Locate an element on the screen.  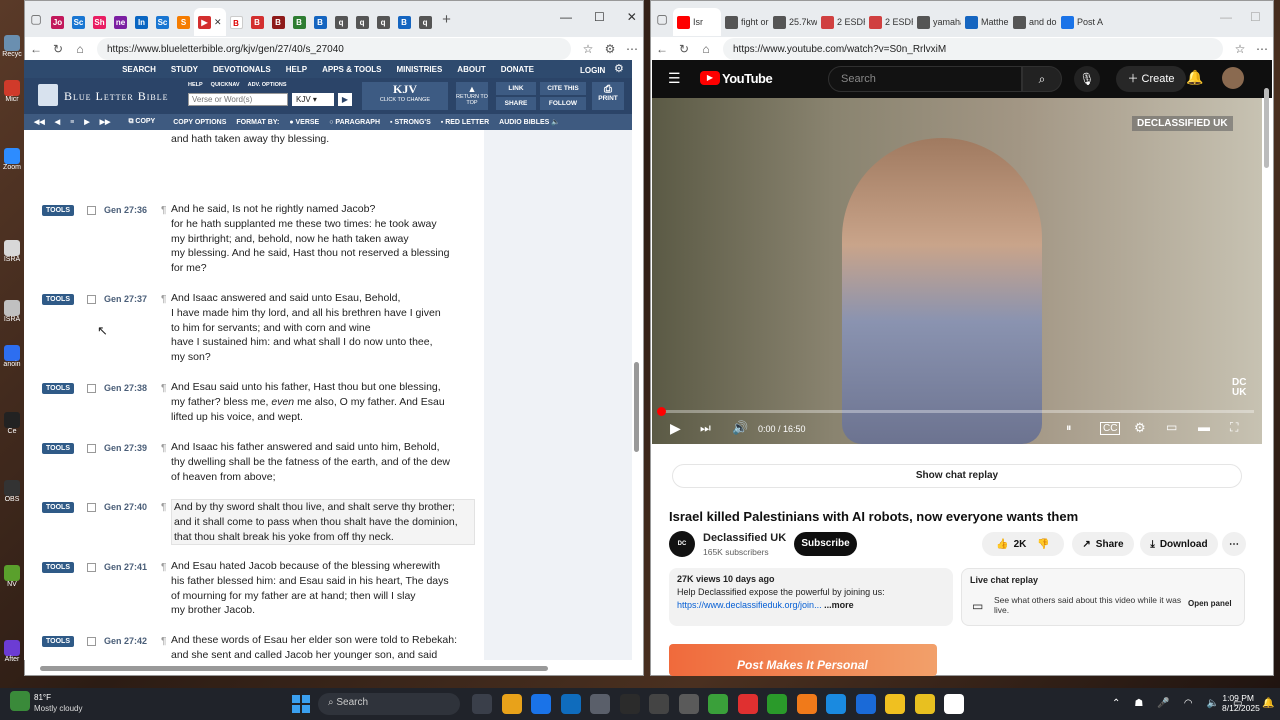
verse-reference: Gen 27:36 is located at coordinates (125, 210).